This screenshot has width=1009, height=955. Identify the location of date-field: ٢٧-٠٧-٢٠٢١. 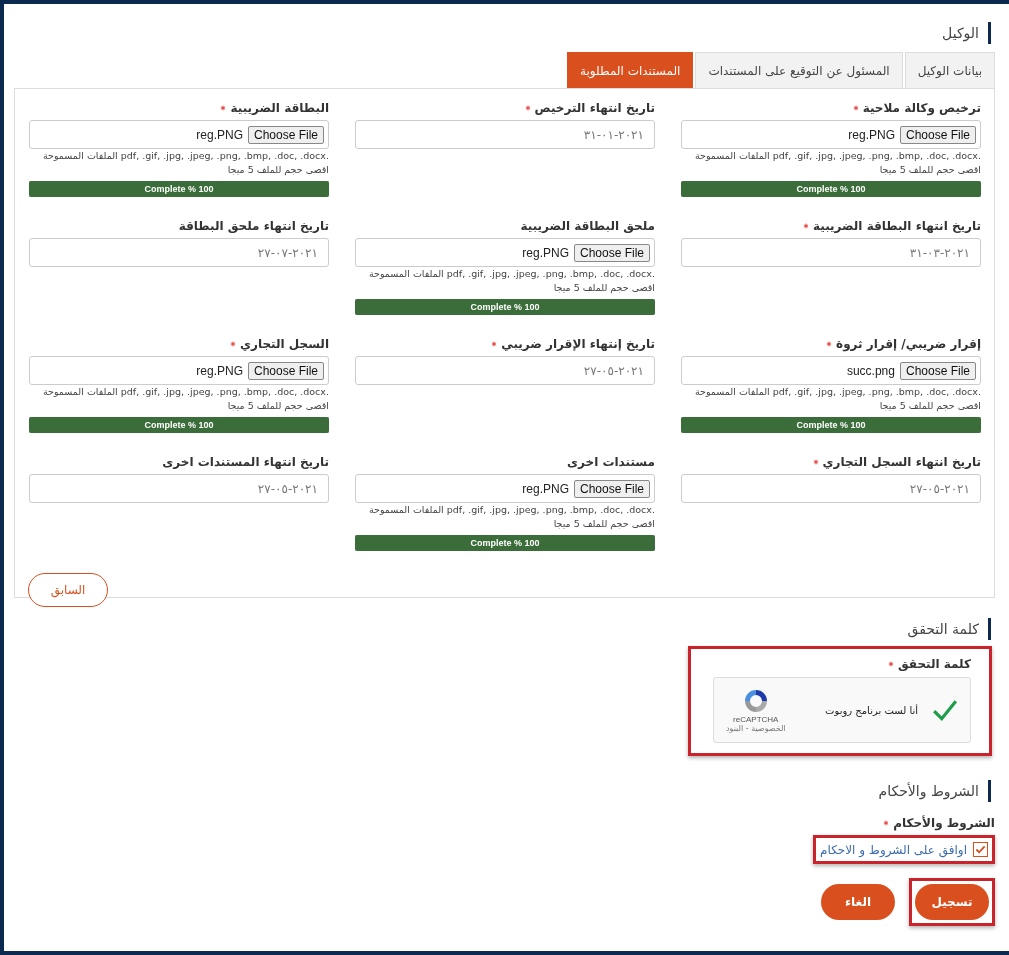
(179, 252).